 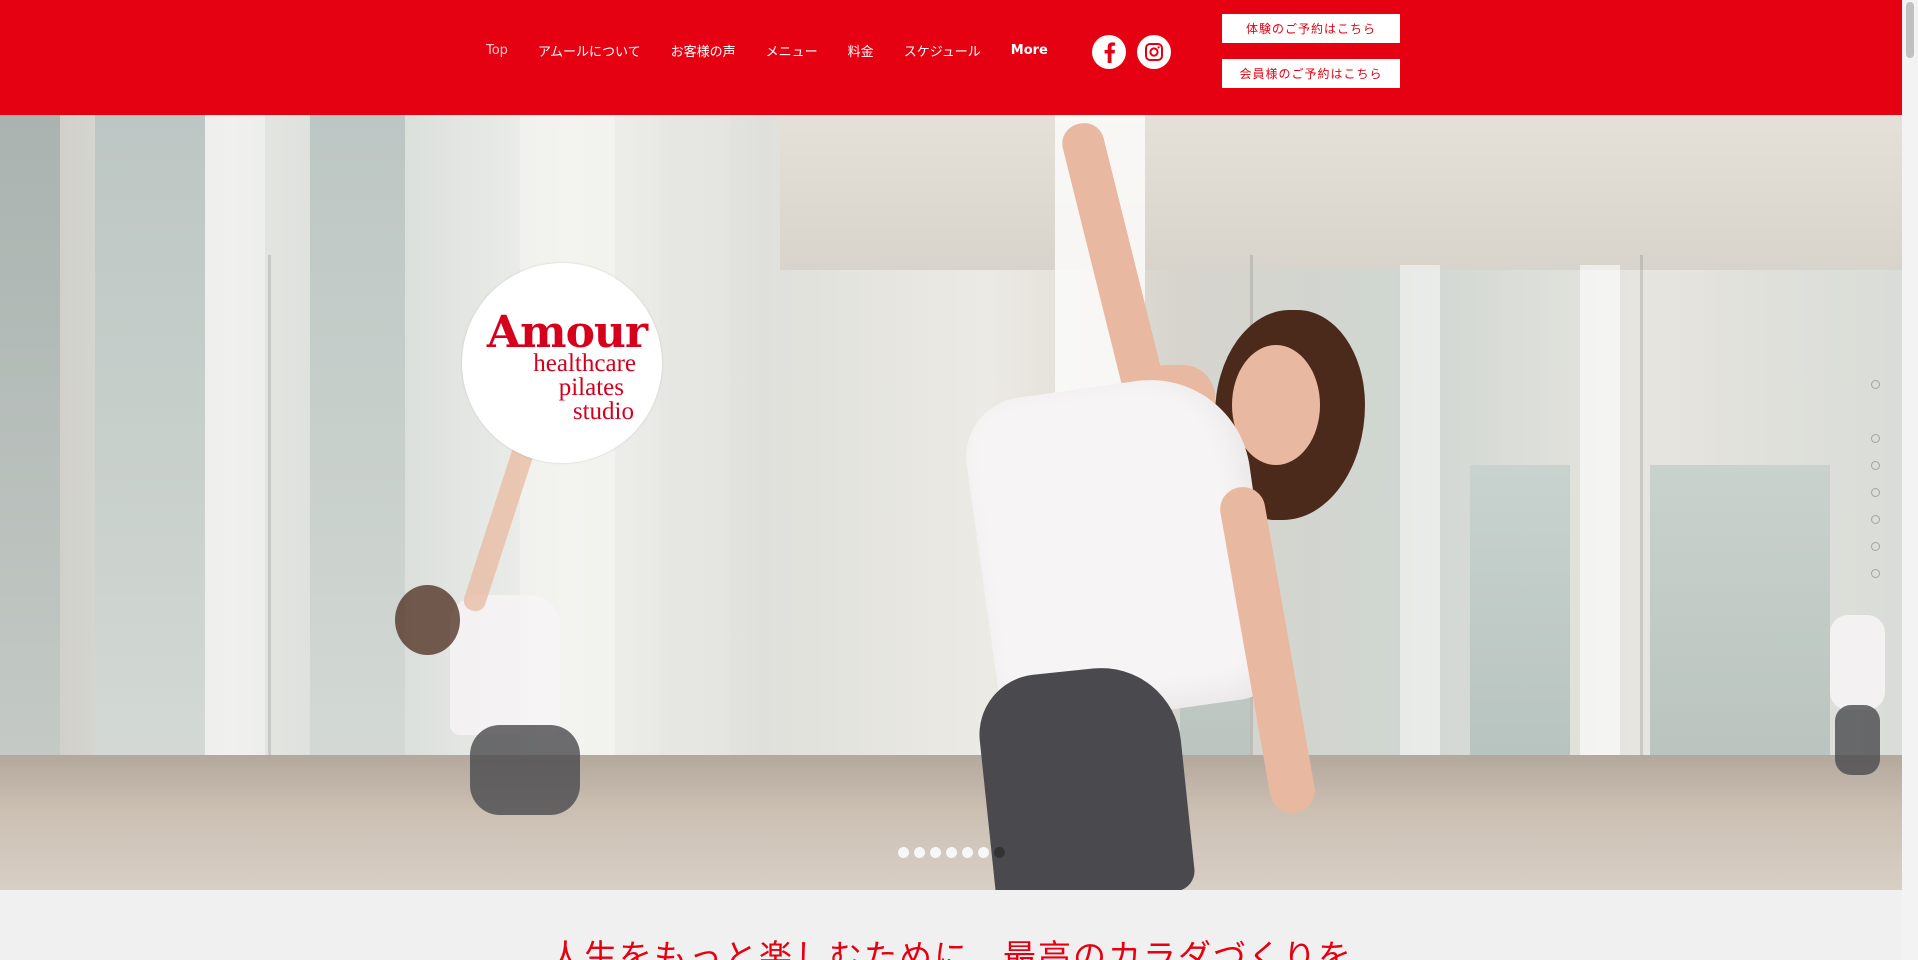 I want to click on nav-item-about: アムールについて, so click(x=589, y=50).